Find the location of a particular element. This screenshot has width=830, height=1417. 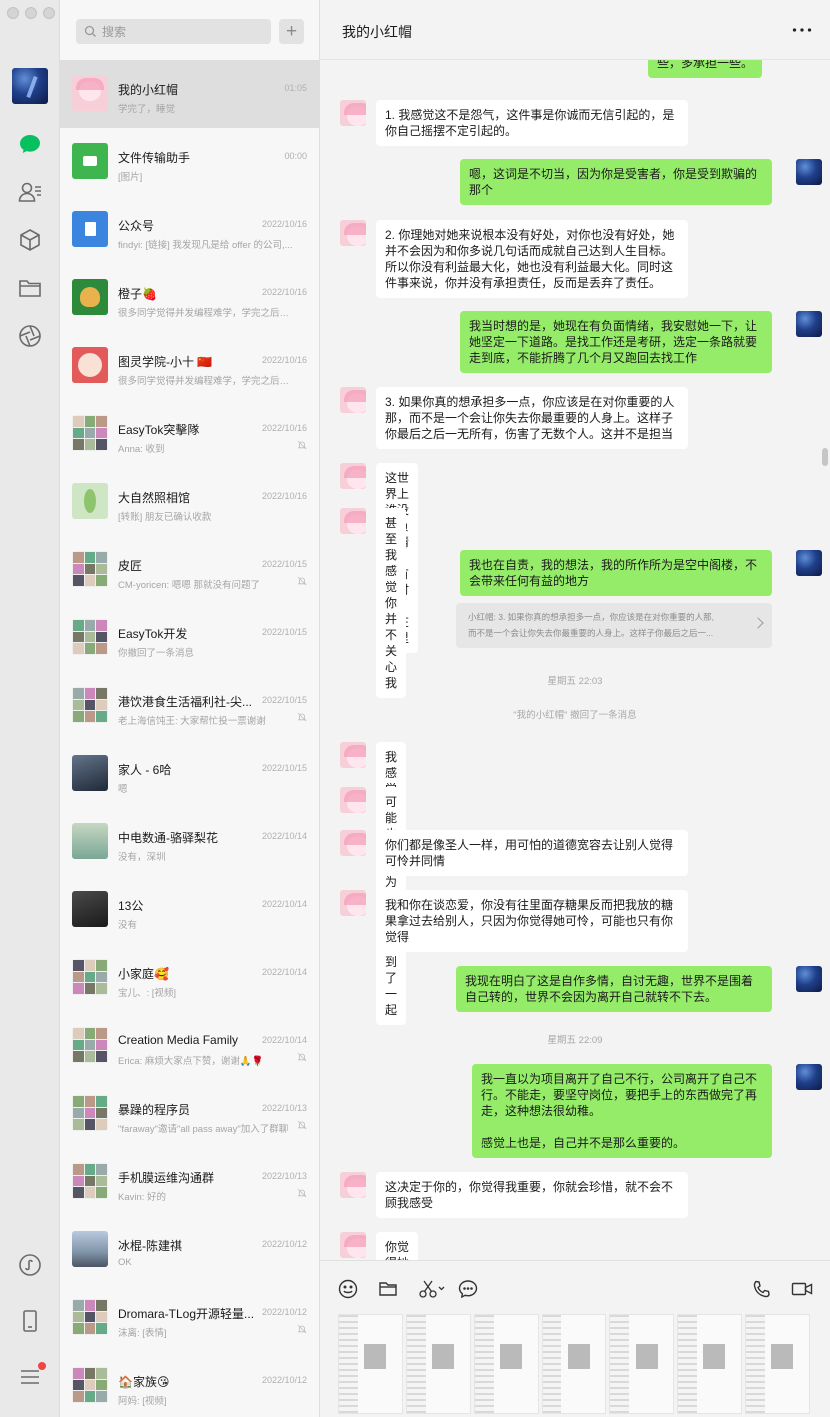

message-bubble: 甚至我感觉你并不关心我 is located at coordinates (391, 603).